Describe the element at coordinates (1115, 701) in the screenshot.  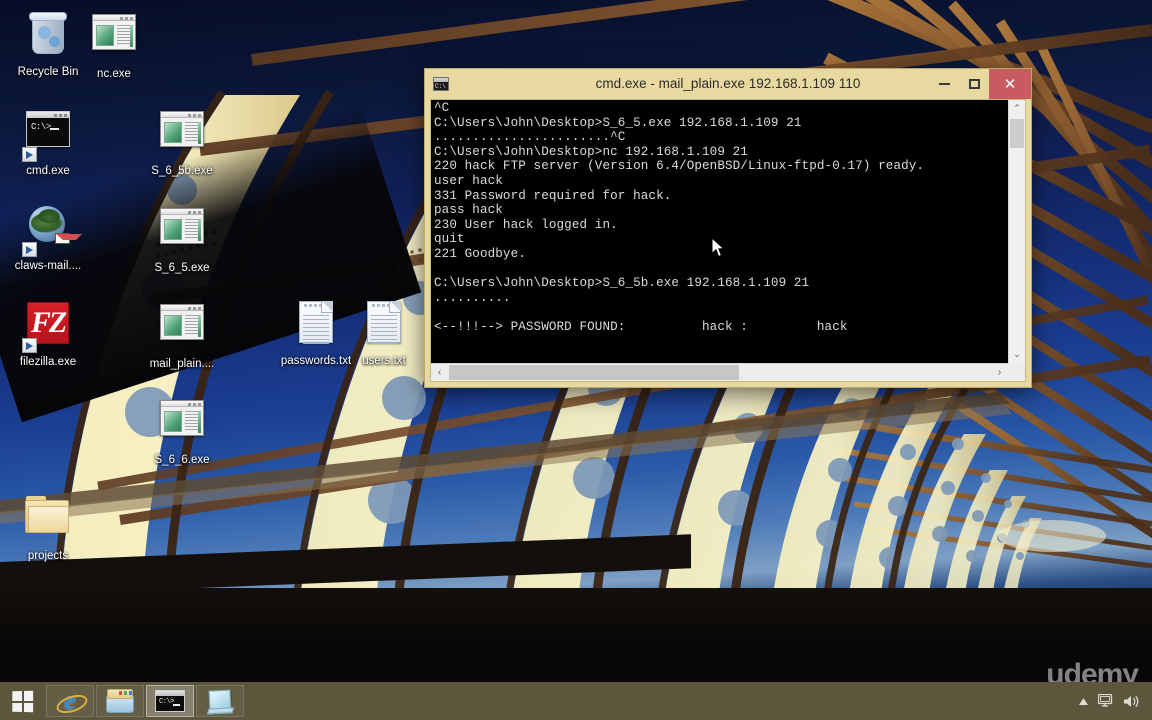
I see `system-tray` at that location.